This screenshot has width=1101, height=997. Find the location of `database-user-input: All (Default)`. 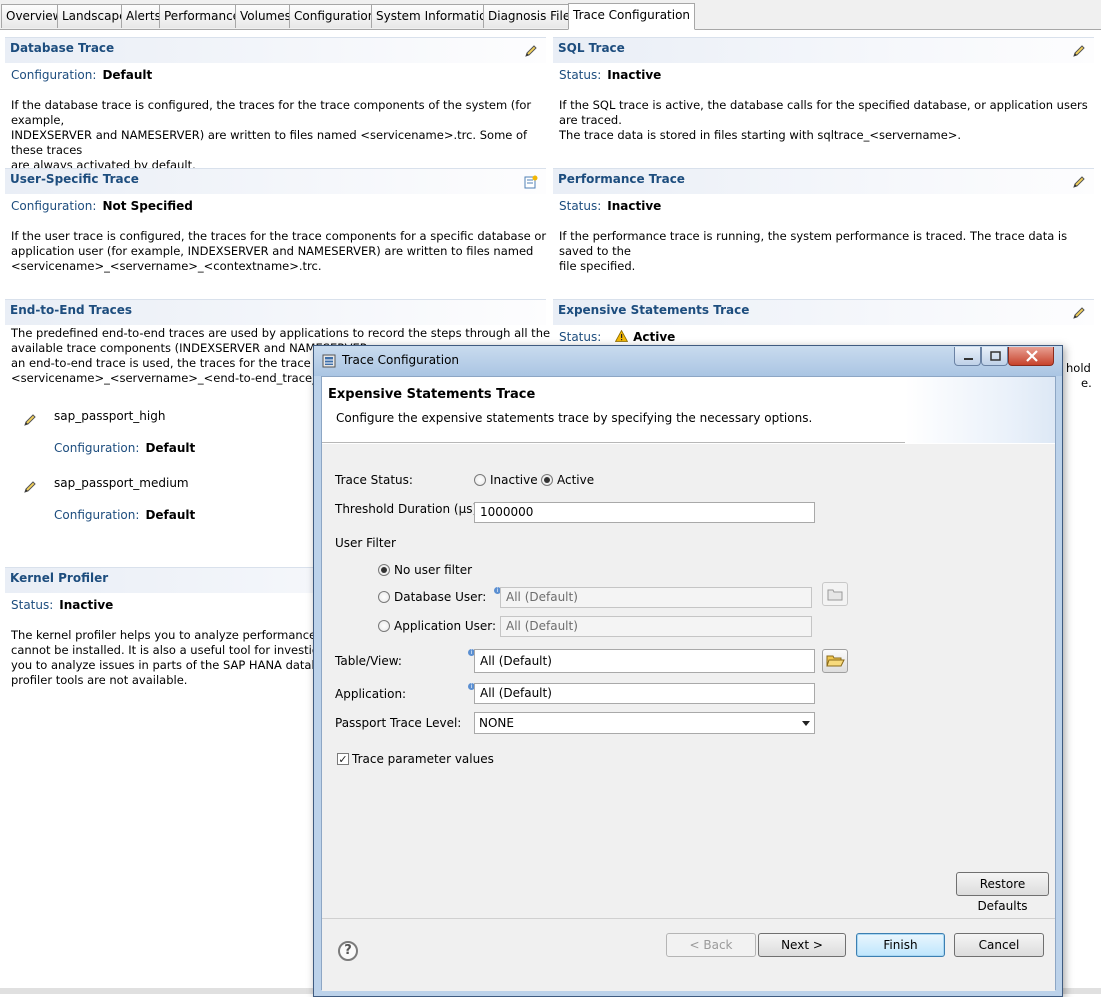

database-user-input: All (Default) is located at coordinates (656, 597).